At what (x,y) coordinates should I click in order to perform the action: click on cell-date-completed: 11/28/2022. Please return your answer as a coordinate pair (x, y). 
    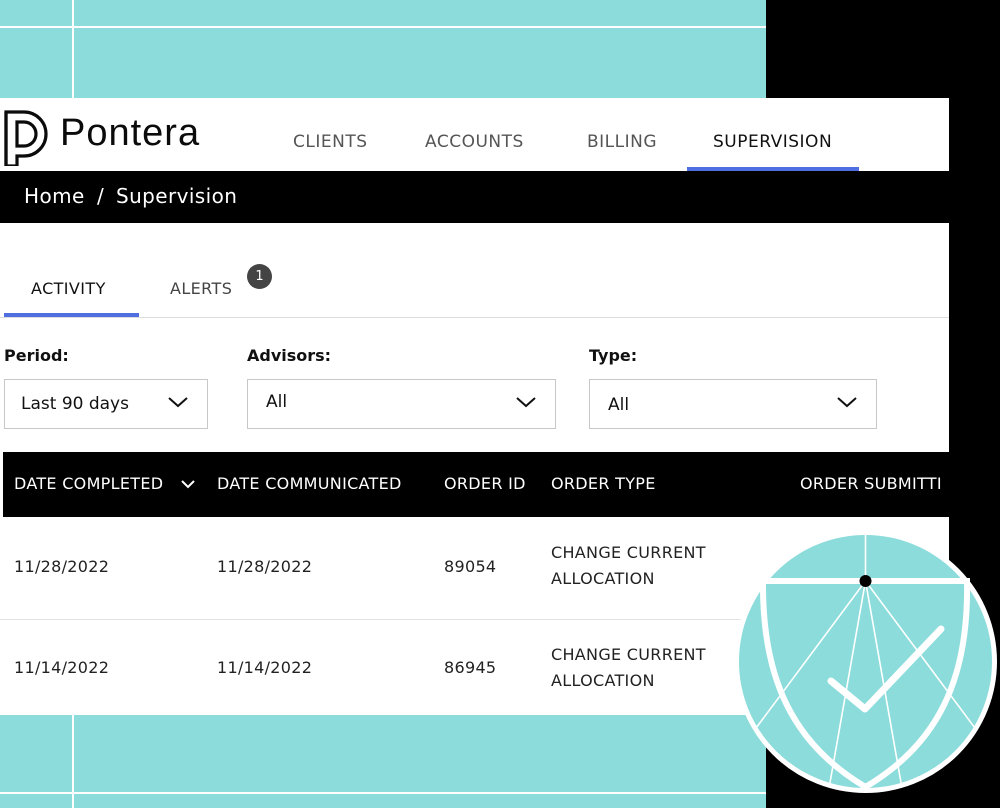
    Looking at the image, I should click on (62, 566).